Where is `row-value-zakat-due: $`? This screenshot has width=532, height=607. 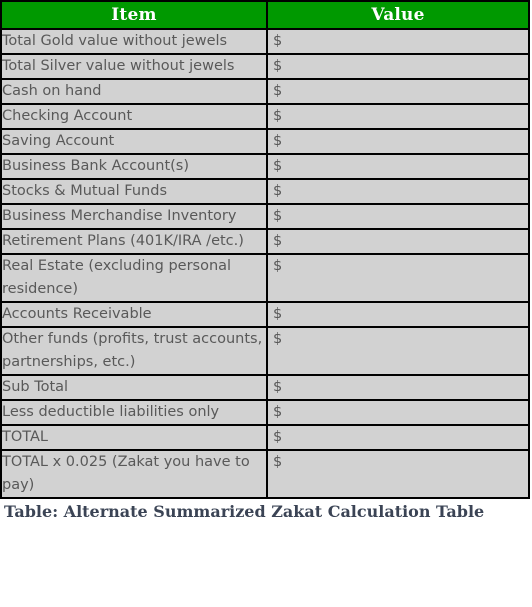 row-value-zakat-due: $ is located at coordinates (398, 474).